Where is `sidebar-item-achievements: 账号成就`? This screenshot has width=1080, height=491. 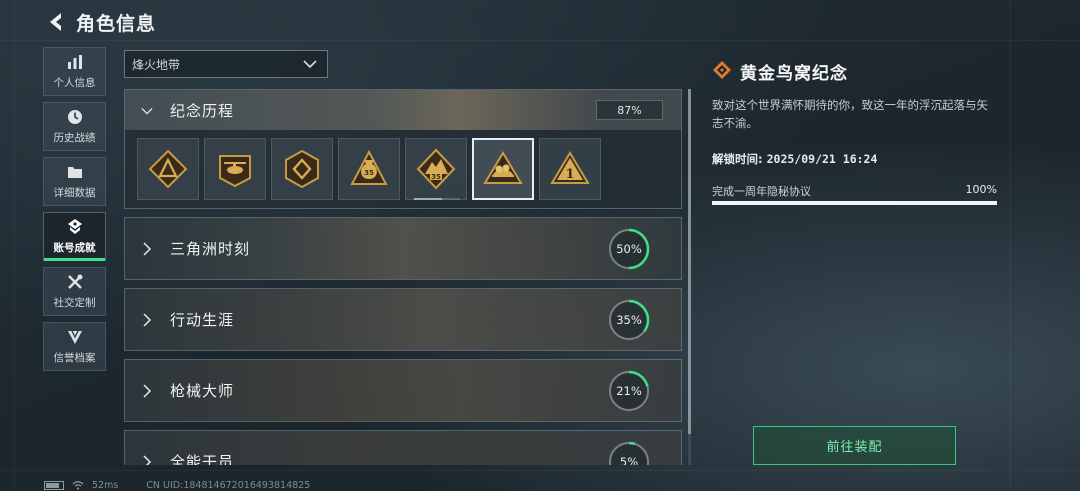
sidebar-item-achievements: 账号成就 is located at coordinates (74, 236).